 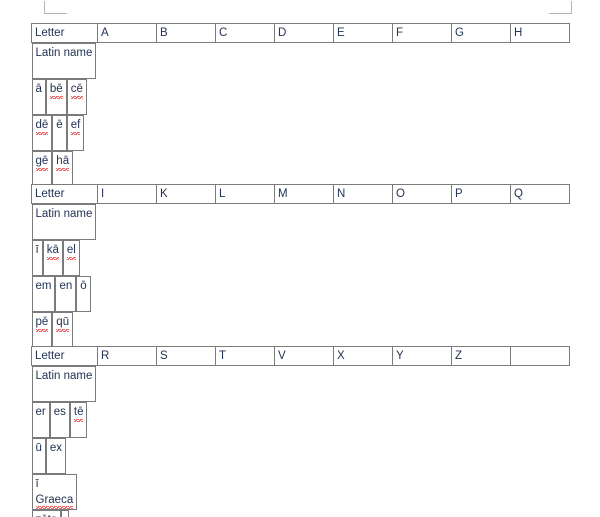 I want to click on table-header-row: Letter A B C D E F G H, so click(x=300, y=33).